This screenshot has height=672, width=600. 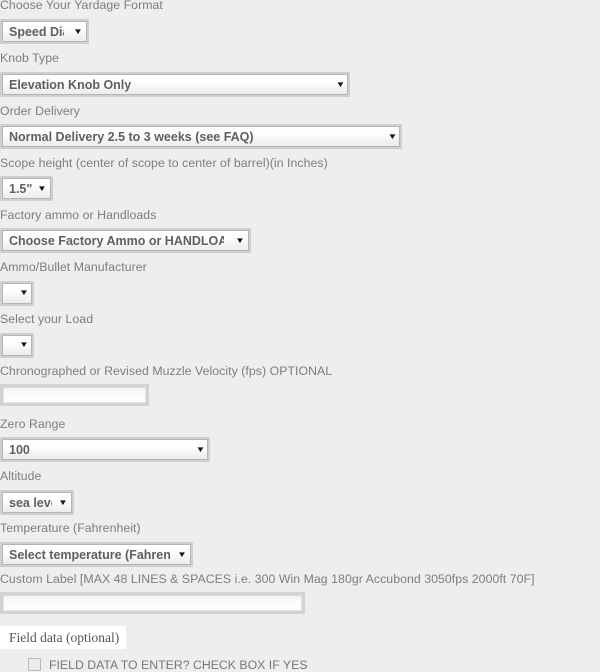 I want to click on field-knob-type: Knob Type, so click(x=29, y=58).